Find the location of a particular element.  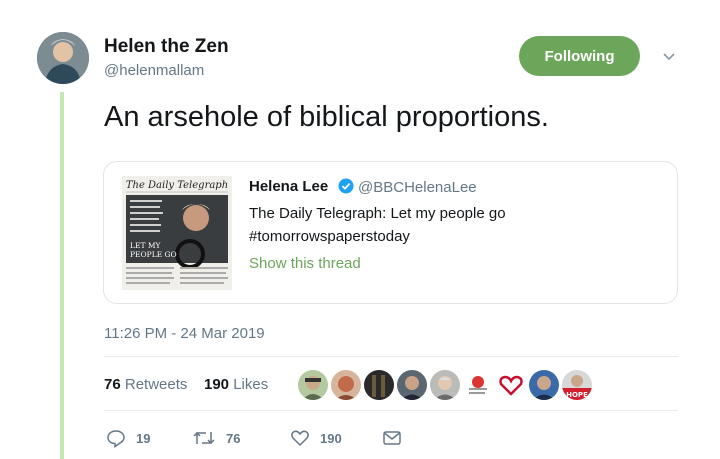

quoted-text-line-1: The Daily Telegraph: Let my people go is located at coordinates (377, 213).